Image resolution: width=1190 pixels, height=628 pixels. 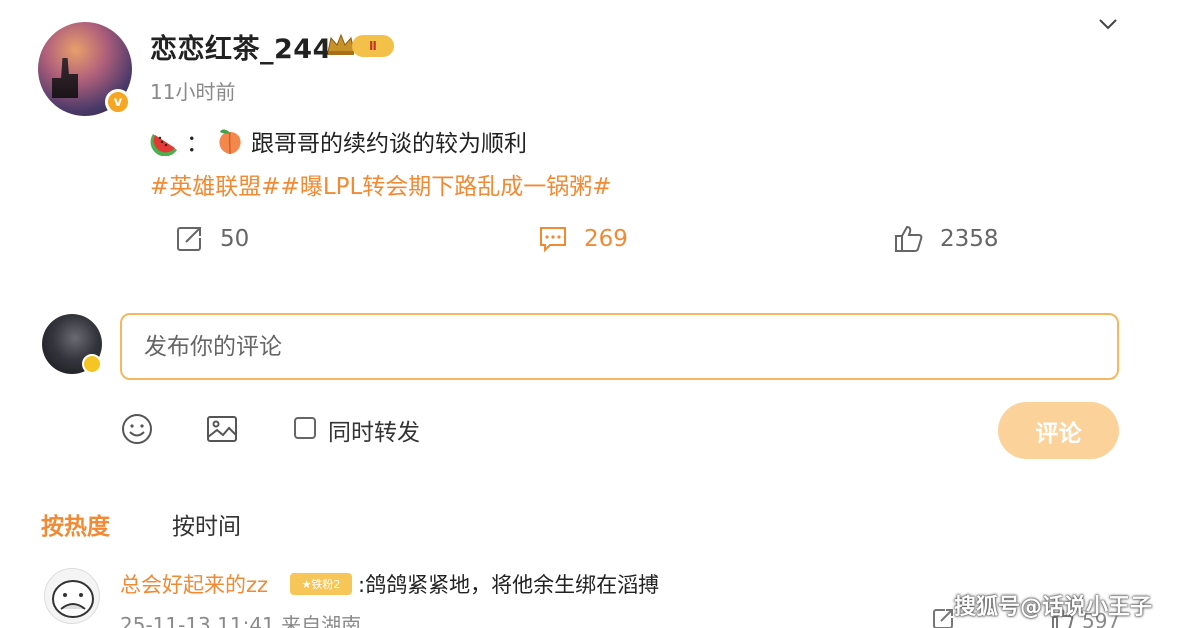 What do you see at coordinates (582, 239) in the screenshot?
I see `comment-button: 269` at bounding box center [582, 239].